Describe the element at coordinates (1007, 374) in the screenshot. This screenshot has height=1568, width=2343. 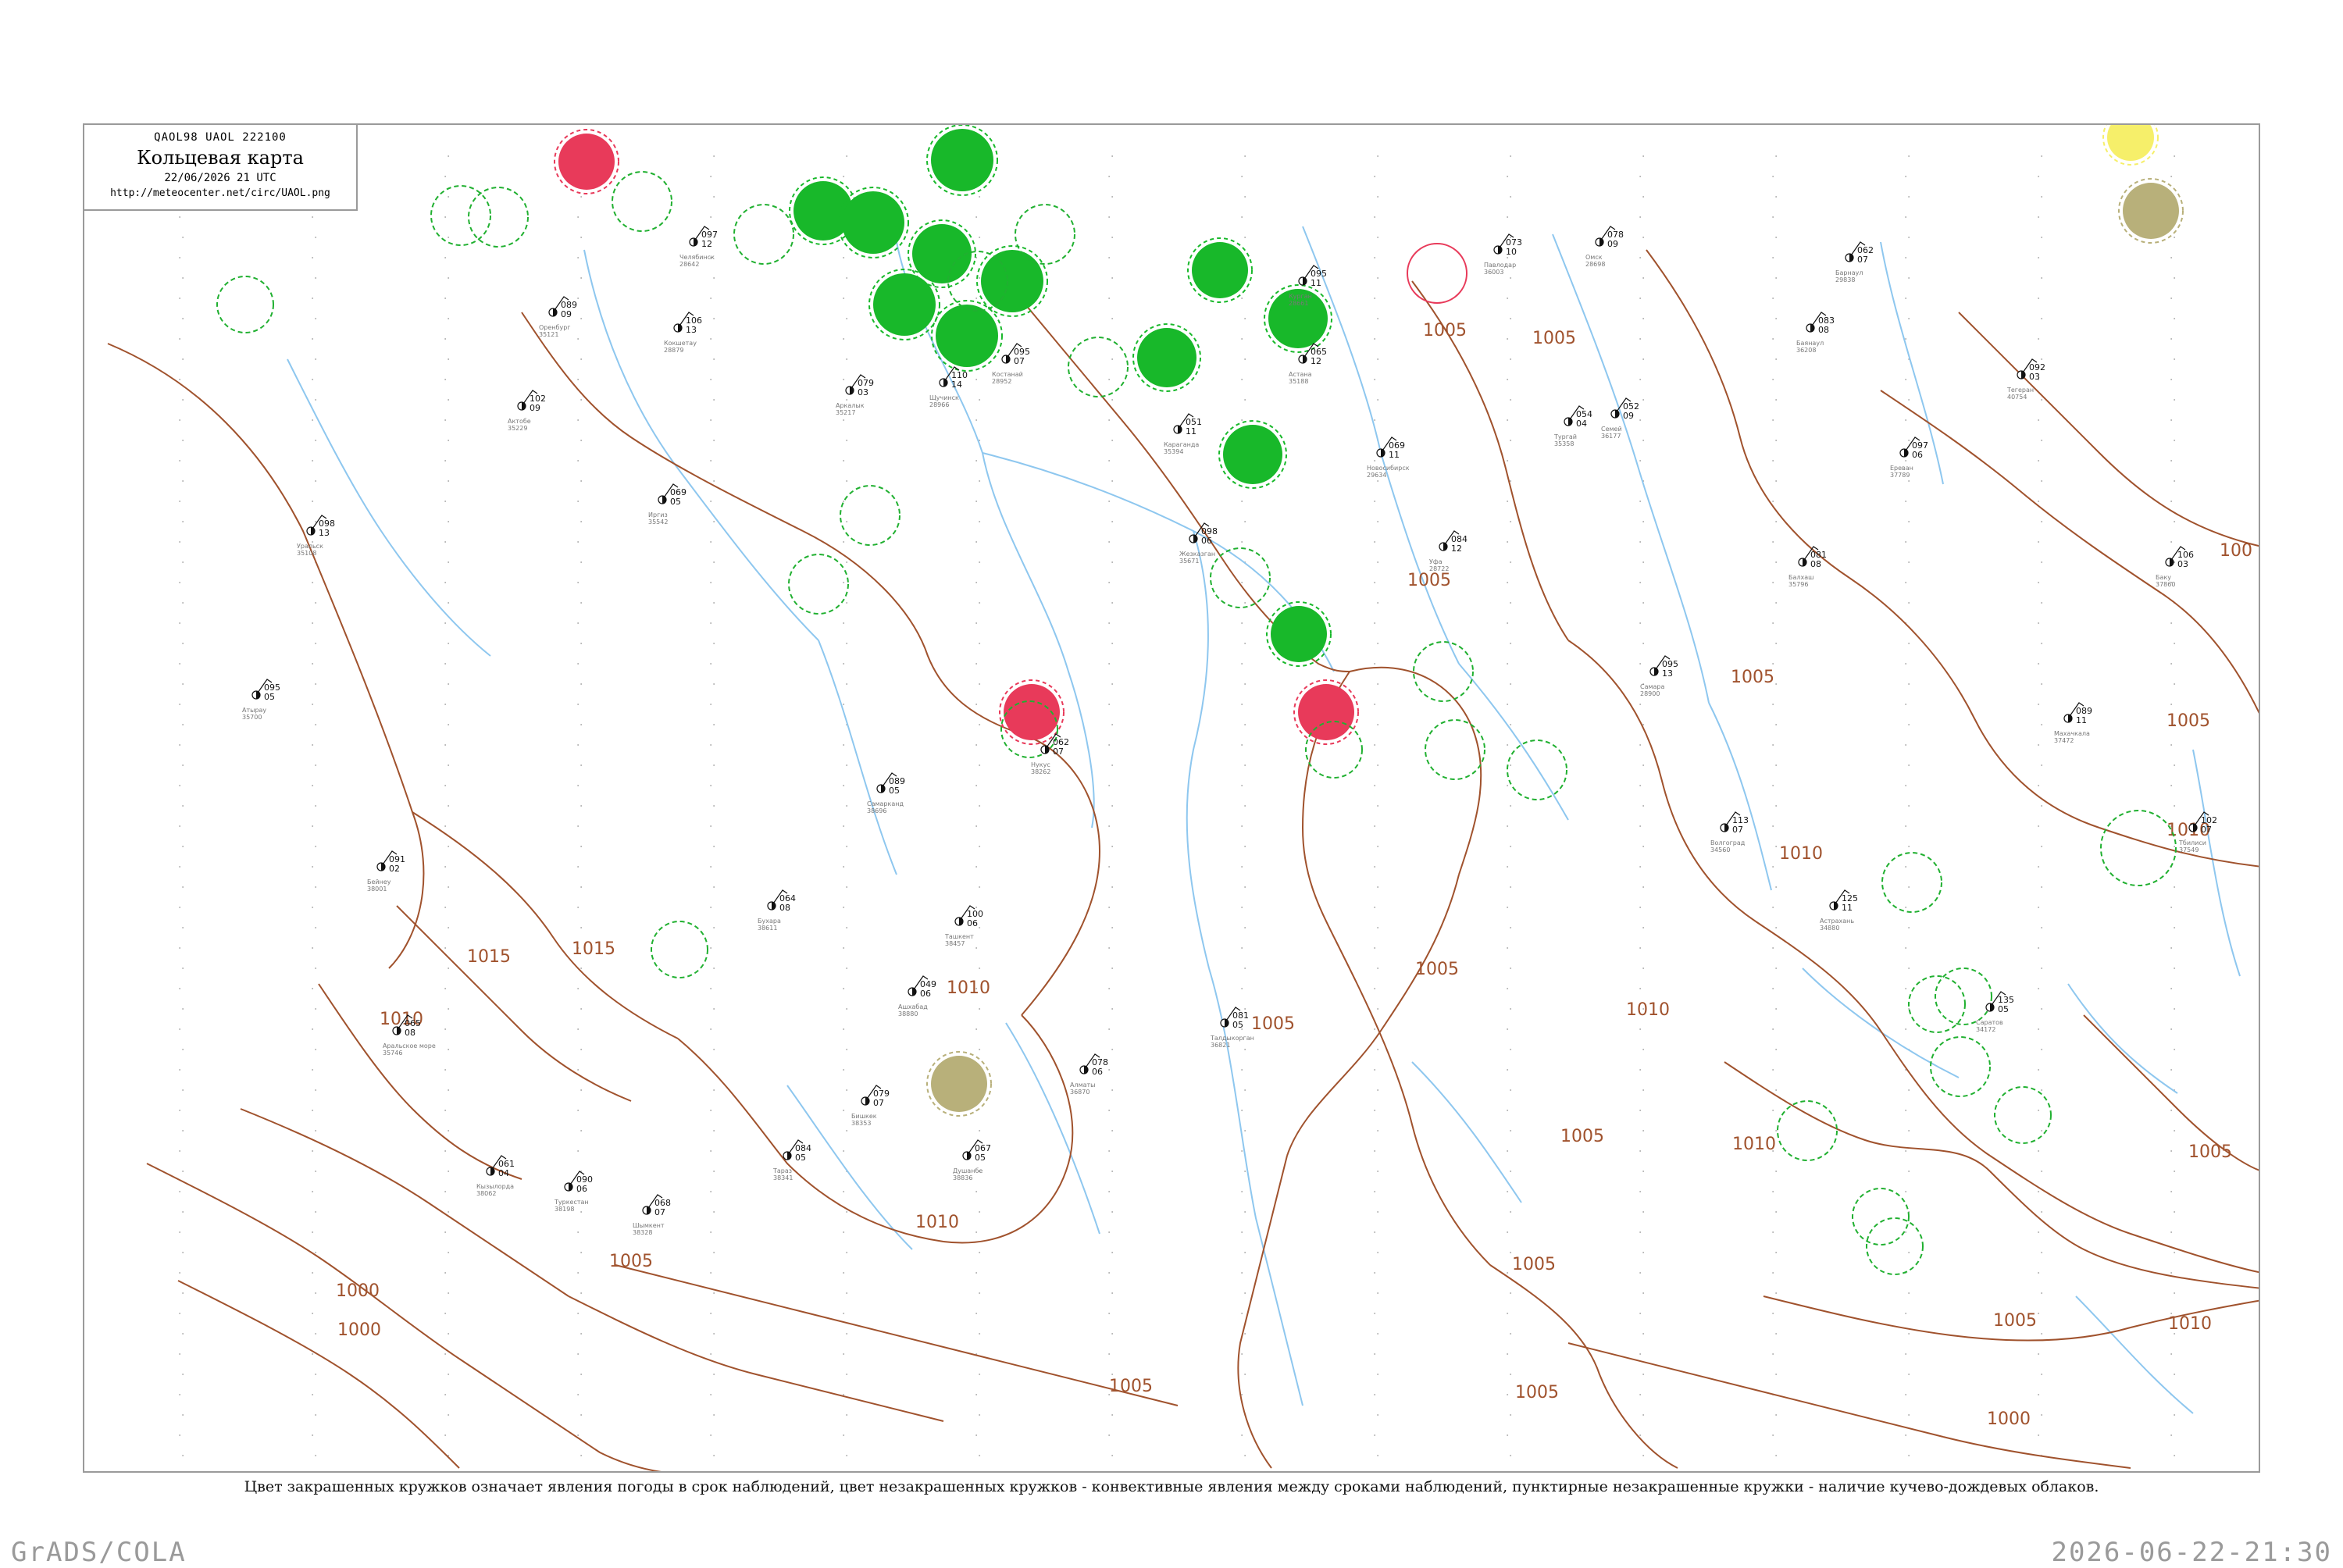
I see `station-name: Костанай` at that location.